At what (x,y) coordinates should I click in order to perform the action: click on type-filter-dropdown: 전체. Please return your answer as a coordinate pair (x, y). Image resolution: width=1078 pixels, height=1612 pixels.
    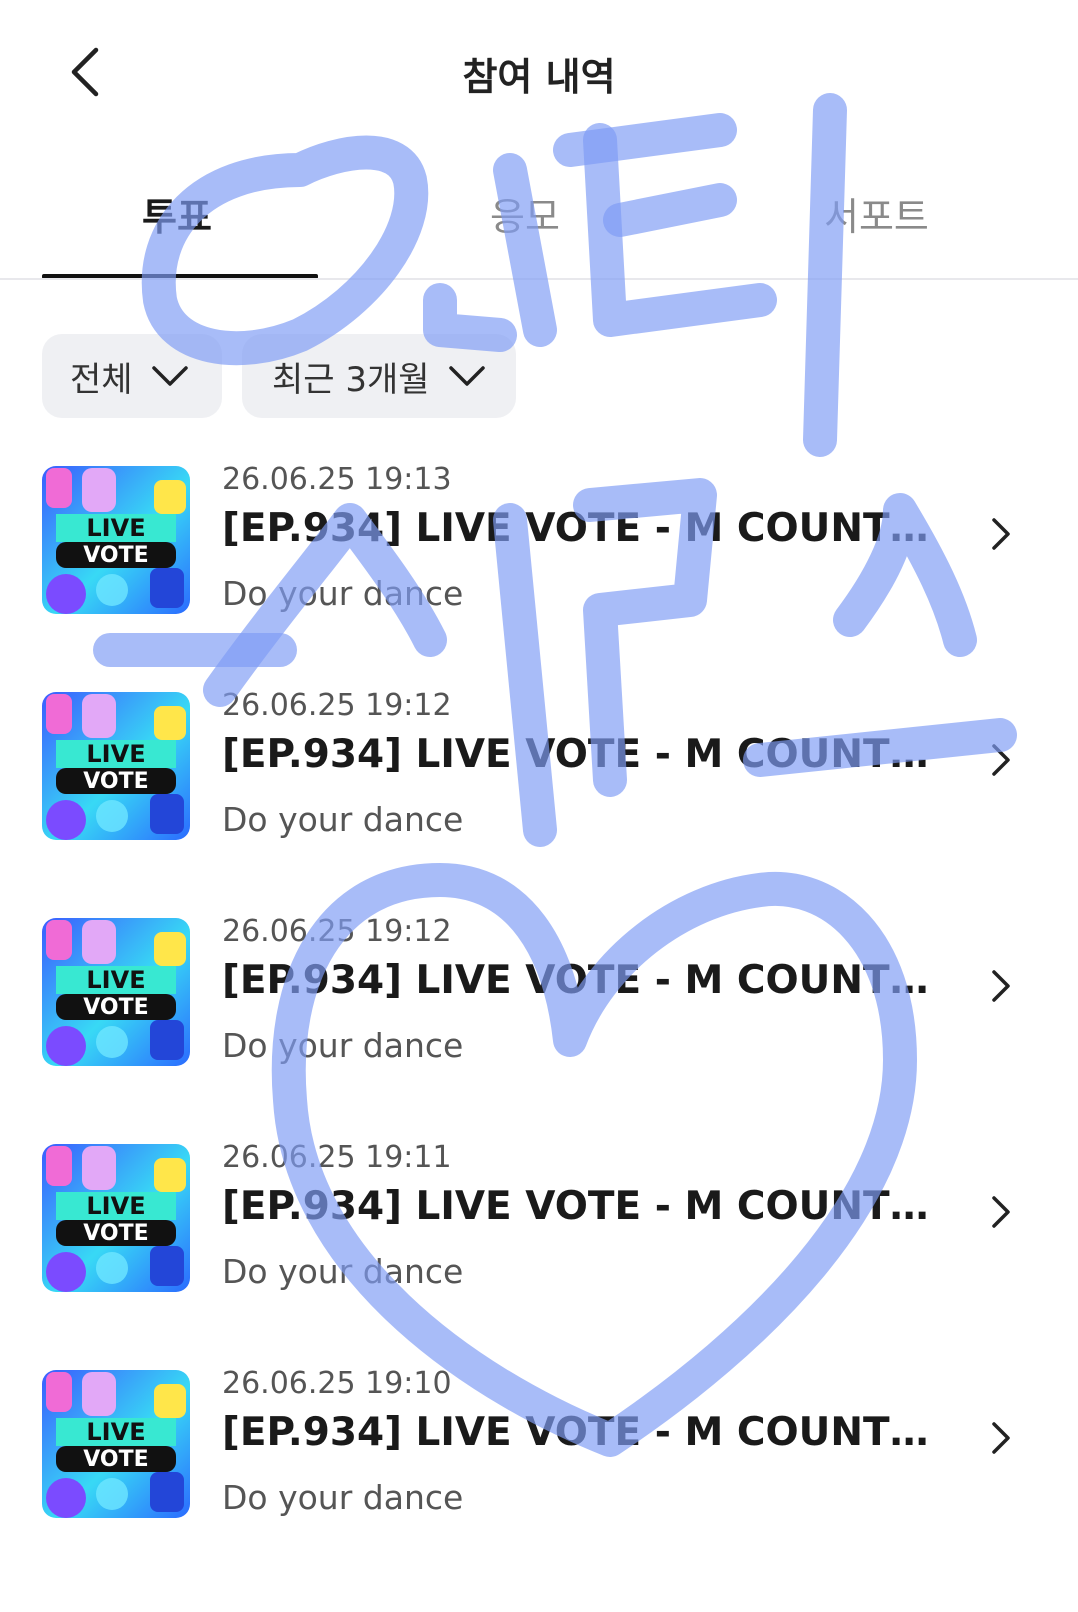
    Looking at the image, I should click on (132, 376).